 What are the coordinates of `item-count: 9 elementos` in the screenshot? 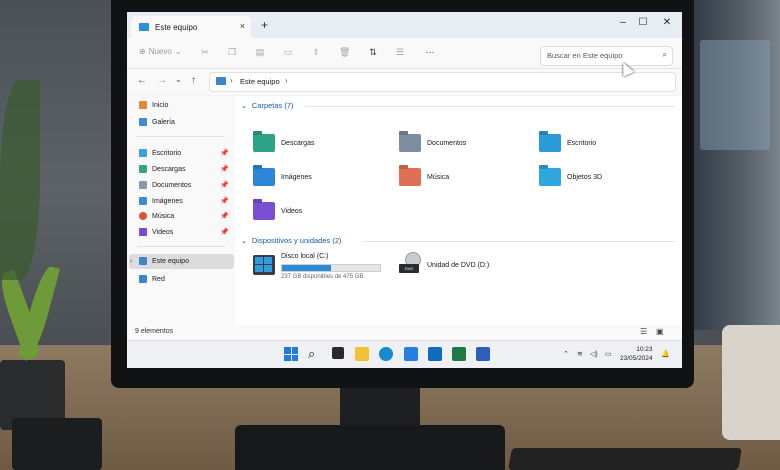 It's located at (154, 331).